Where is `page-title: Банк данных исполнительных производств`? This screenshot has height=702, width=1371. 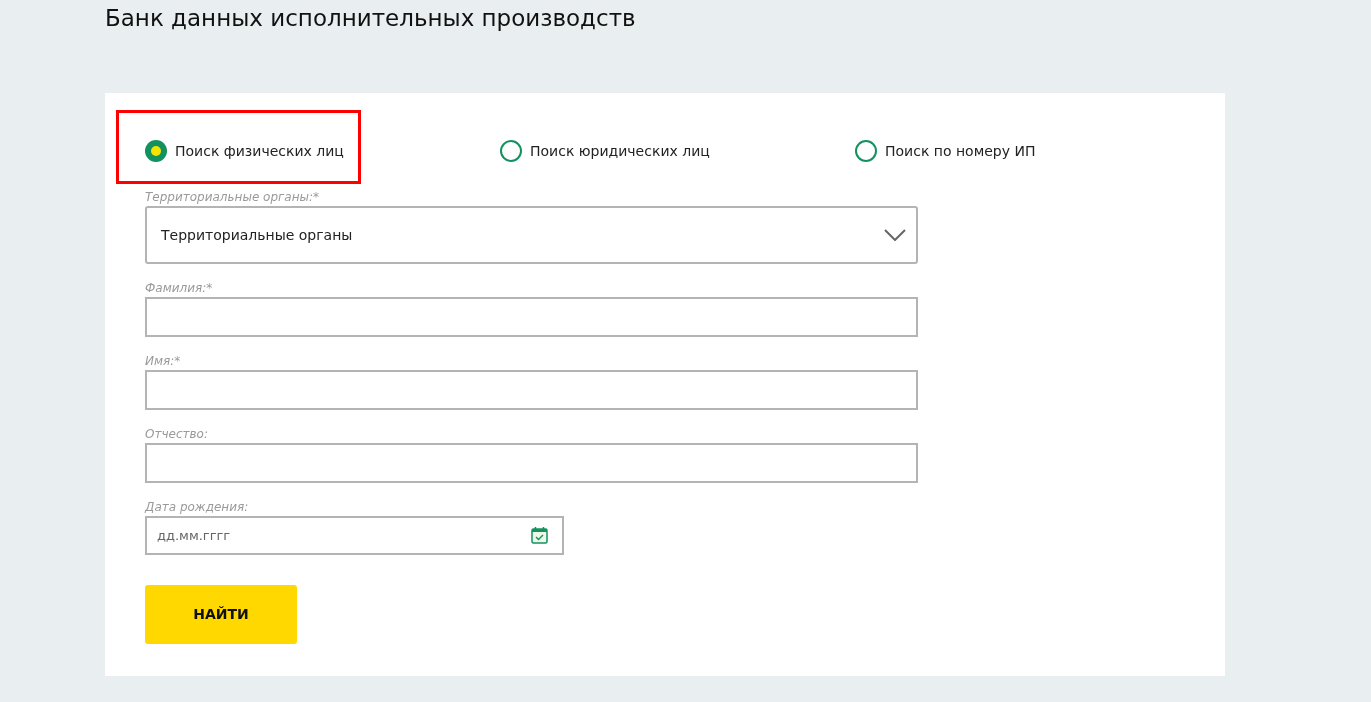
page-title: Банк данных исполнительных производств is located at coordinates (371, 18).